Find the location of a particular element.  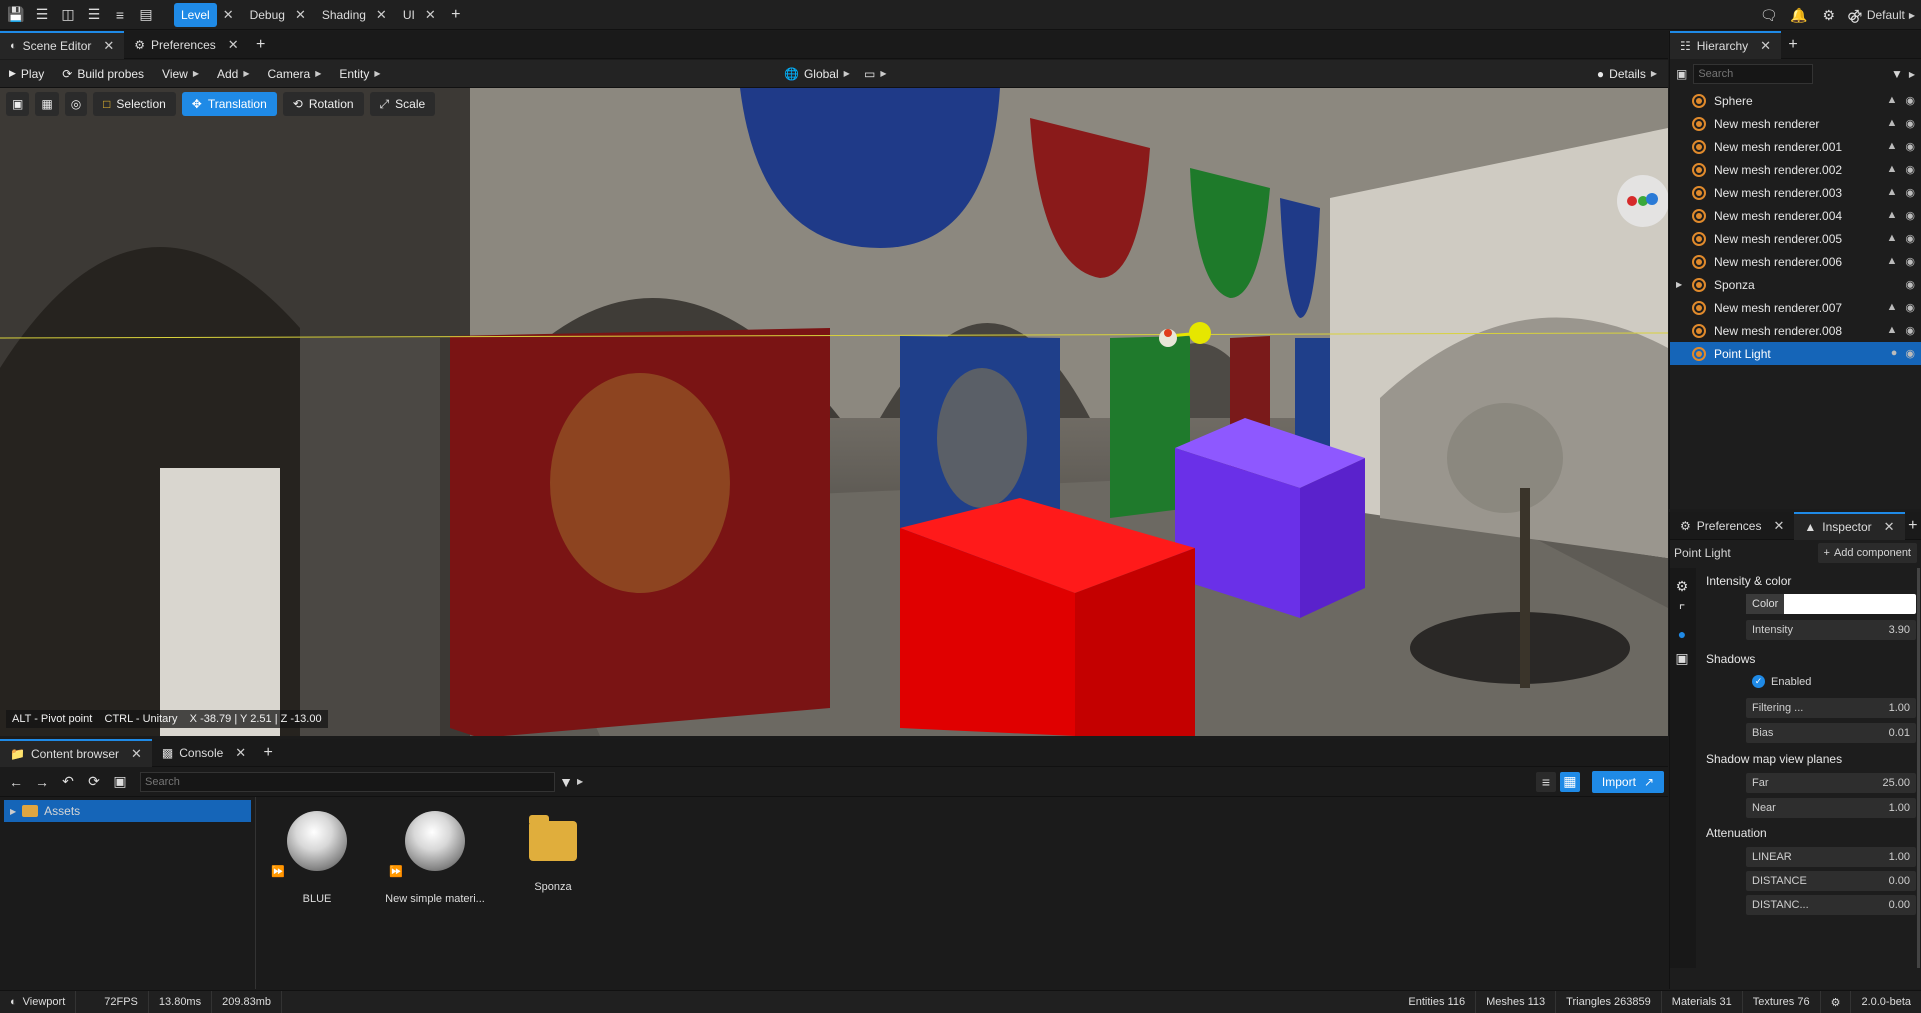

bug-icon: ⚙ is located at coordinates (1836, 1001).